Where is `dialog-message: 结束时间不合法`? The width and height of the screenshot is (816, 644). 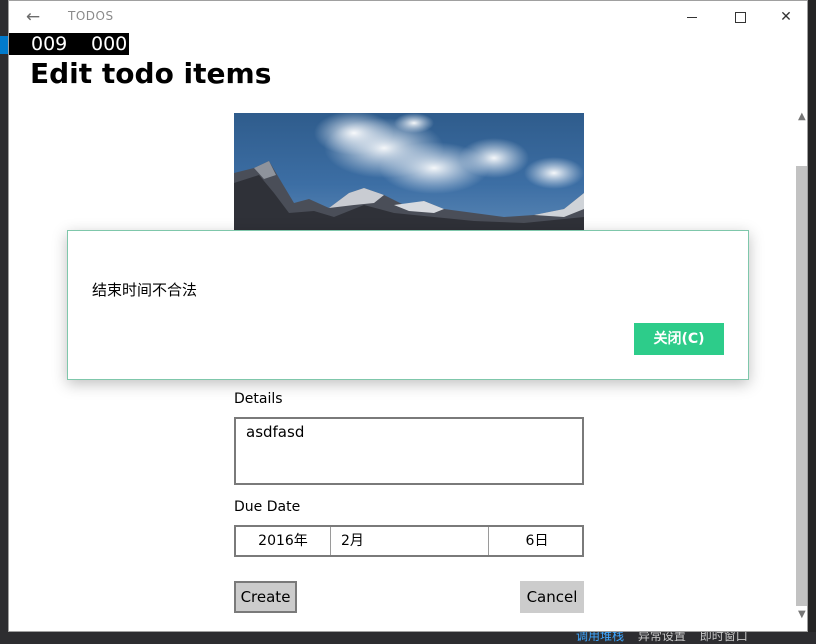
dialog-message: 结束时间不合法 is located at coordinates (145, 290).